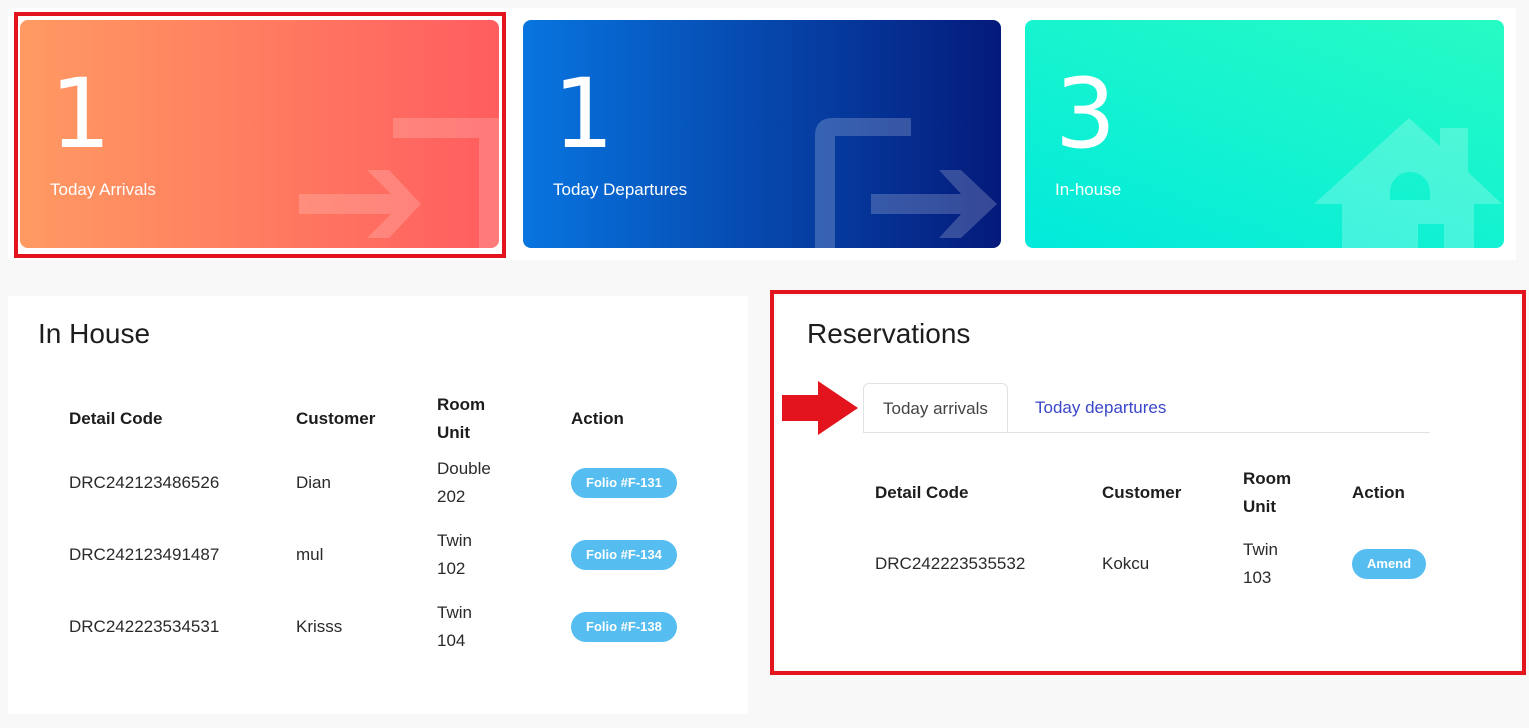 This screenshot has width=1529, height=728. Describe the element at coordinates (464, 468) in the screenshot. I see `room-type: Double` at that location.